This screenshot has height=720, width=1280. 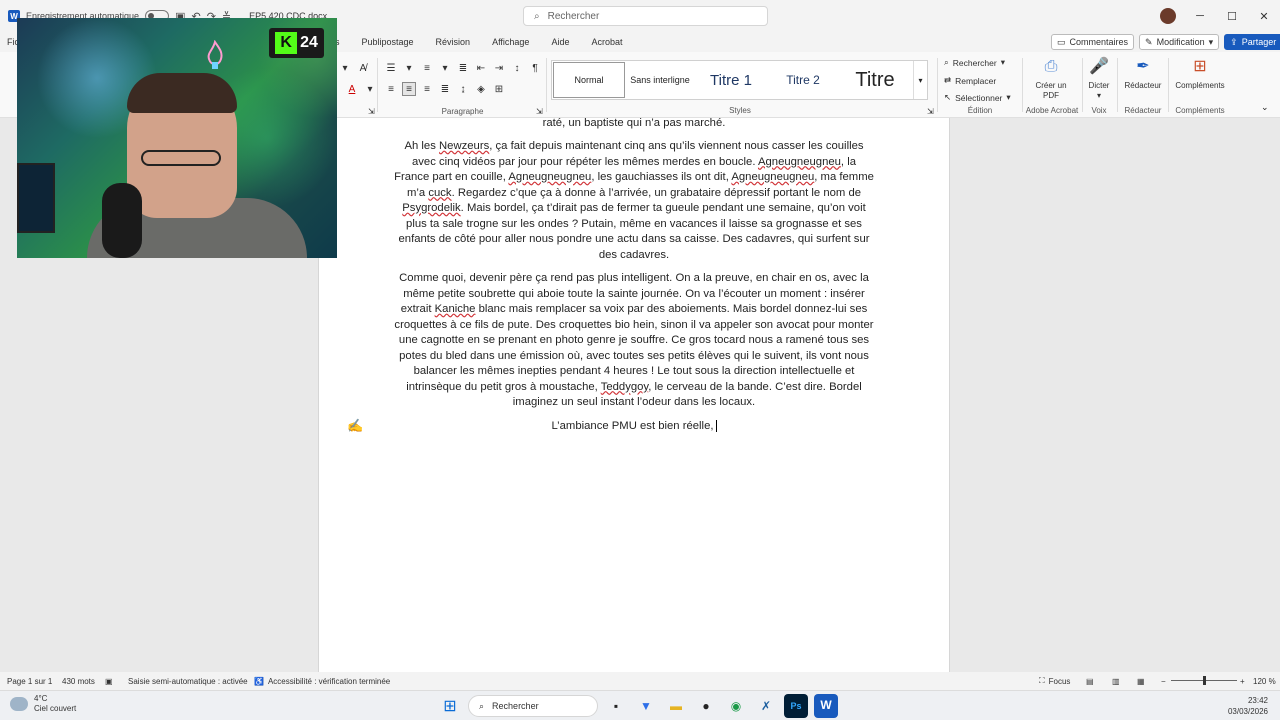 What do you see at coordinates (560, 42) in the screenshot?
I see `tab-help: Aide` at bounding box center [560, 42].